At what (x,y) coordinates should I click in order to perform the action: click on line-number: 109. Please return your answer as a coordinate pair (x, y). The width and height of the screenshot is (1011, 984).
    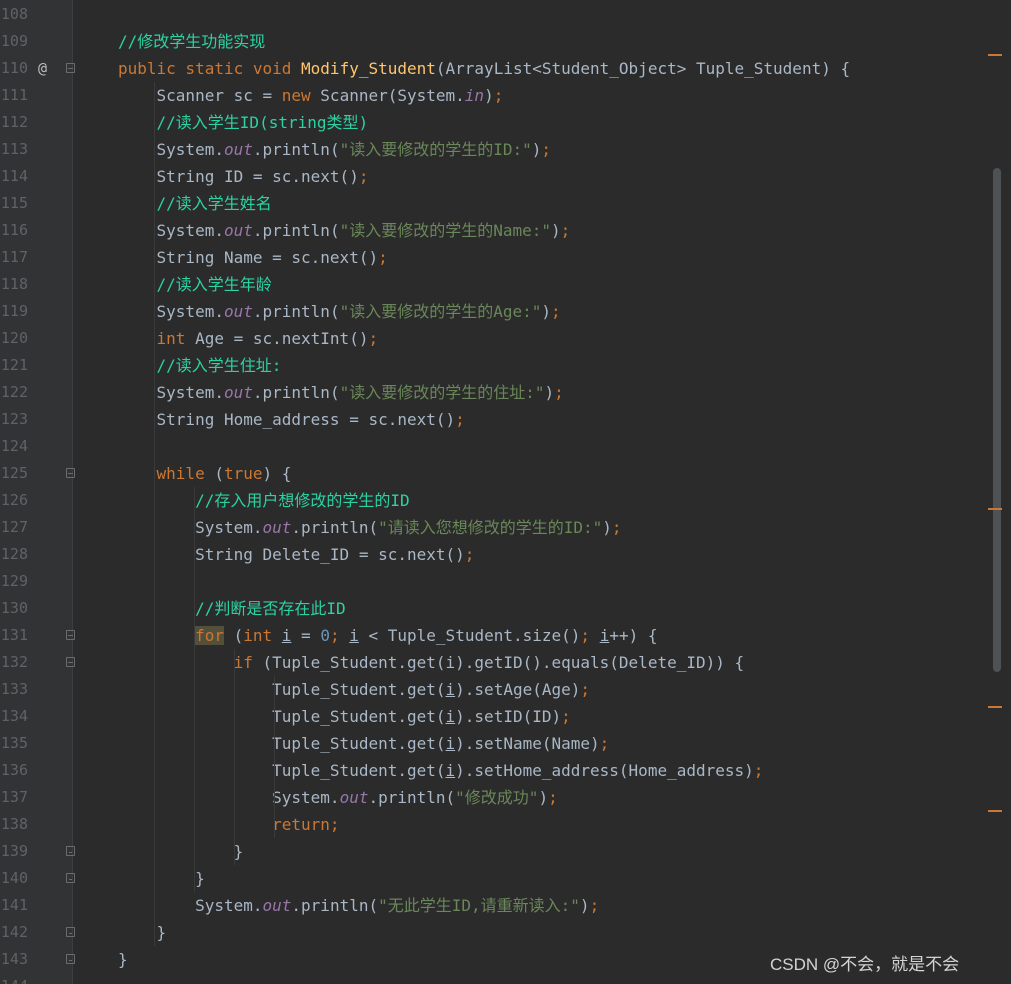
    Looking at the image, I should click on (14, 41).